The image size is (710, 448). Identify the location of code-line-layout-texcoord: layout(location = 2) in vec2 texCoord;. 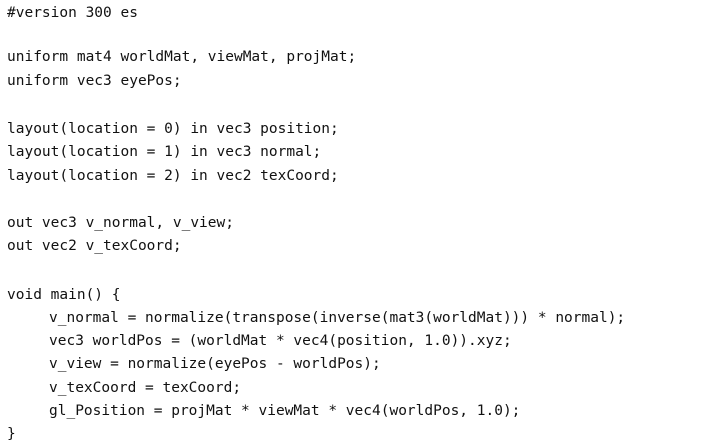
(173, 176).